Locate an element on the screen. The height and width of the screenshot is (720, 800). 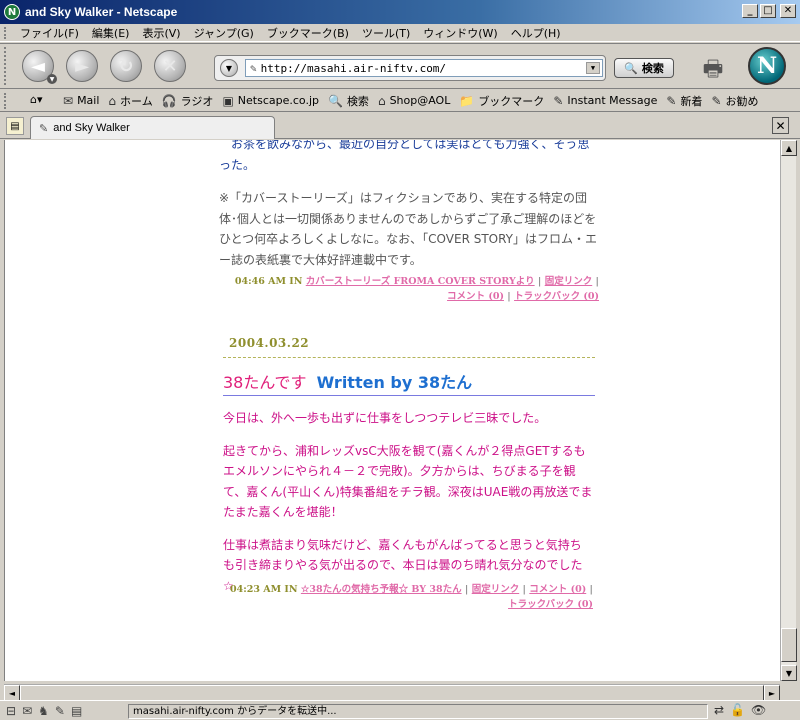
netscape-logo-icon: N is located at coordinates (767, 66).